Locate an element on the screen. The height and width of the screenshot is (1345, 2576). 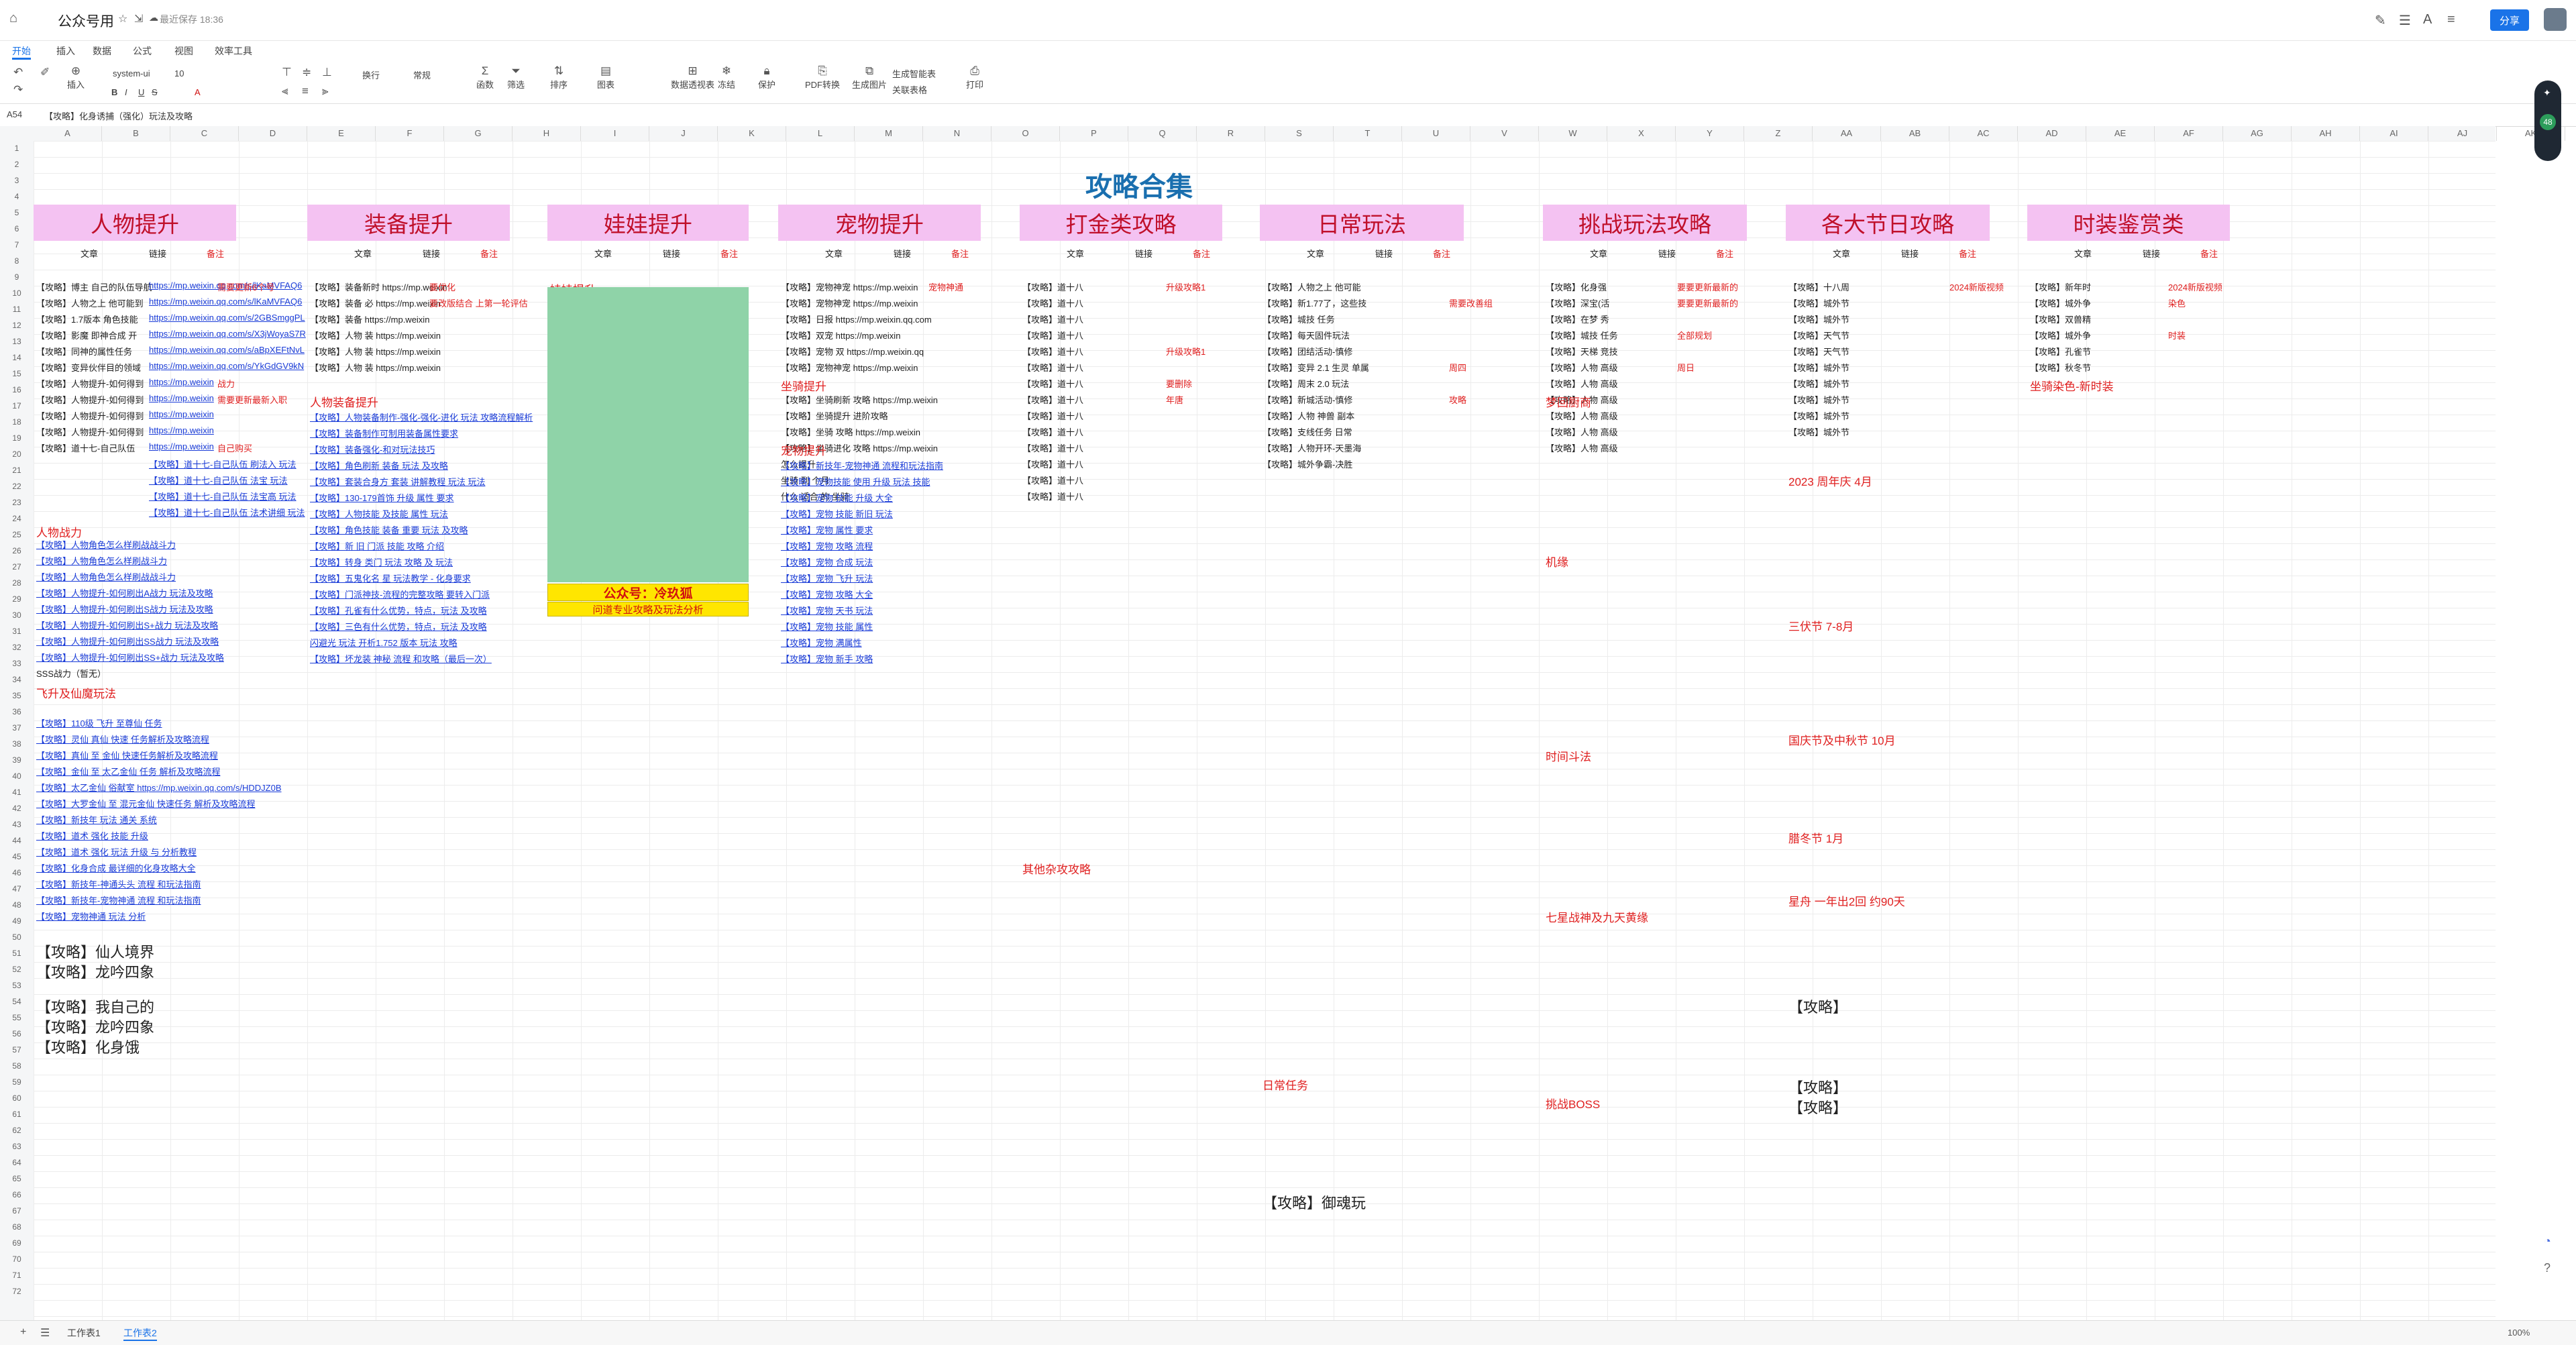
cell-reference: A54 is located at coordinates (14, 114).